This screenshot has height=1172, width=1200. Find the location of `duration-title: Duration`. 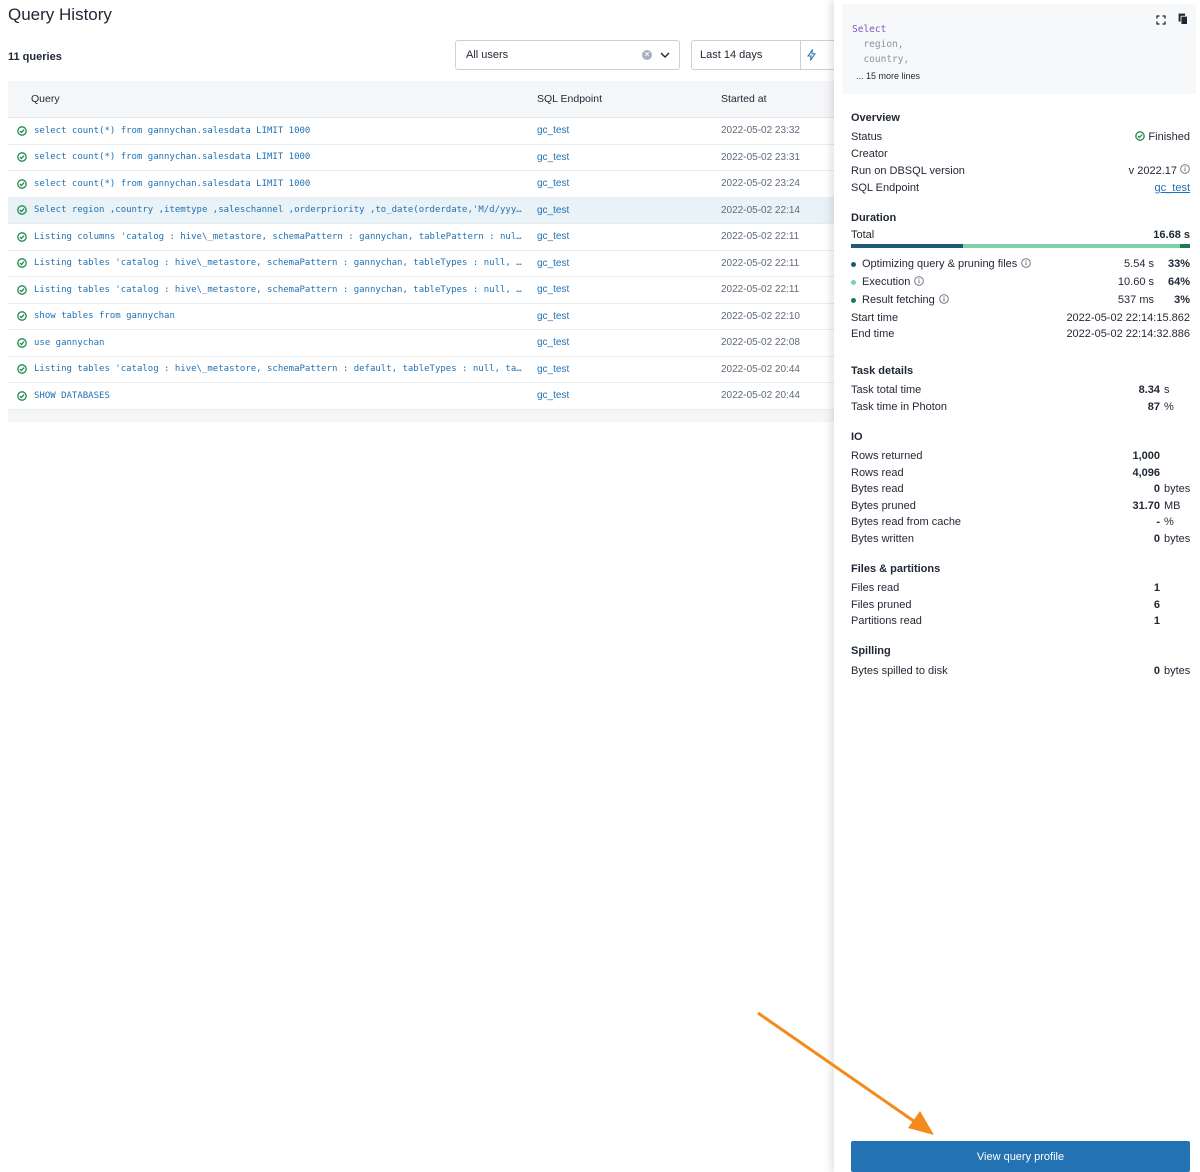

duration-title: Duration is located at coordinates (874, 218).